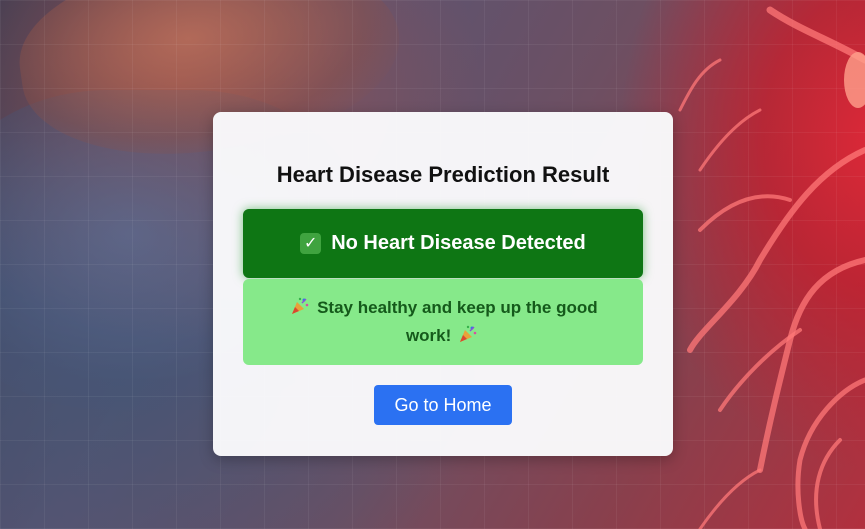  Describe the element at coordinates (443, 174) in the screenshot. I see `page-title: Heart Disease Prediction Result` at that location.